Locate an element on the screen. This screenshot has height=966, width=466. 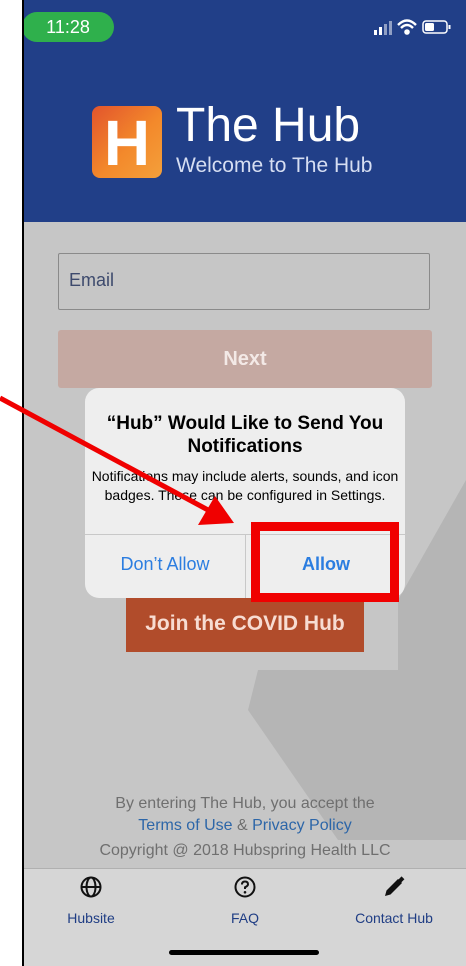
status-time: 11:28 is located at coordinates (69, 27).